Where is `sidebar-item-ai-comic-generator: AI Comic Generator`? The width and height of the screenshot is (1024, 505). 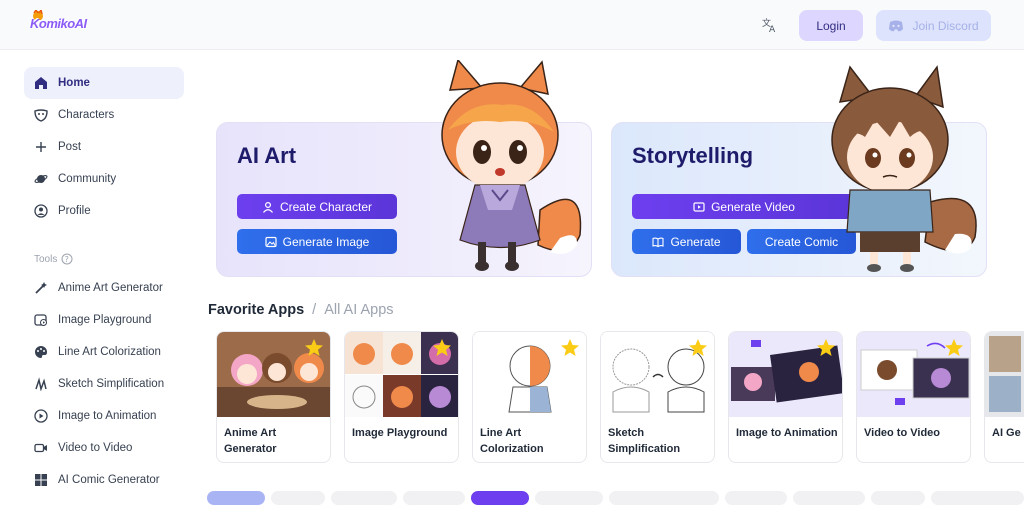 sidebar-item-ai-comic-generator: AI Comic Generator is located at coordinates (104, 480).